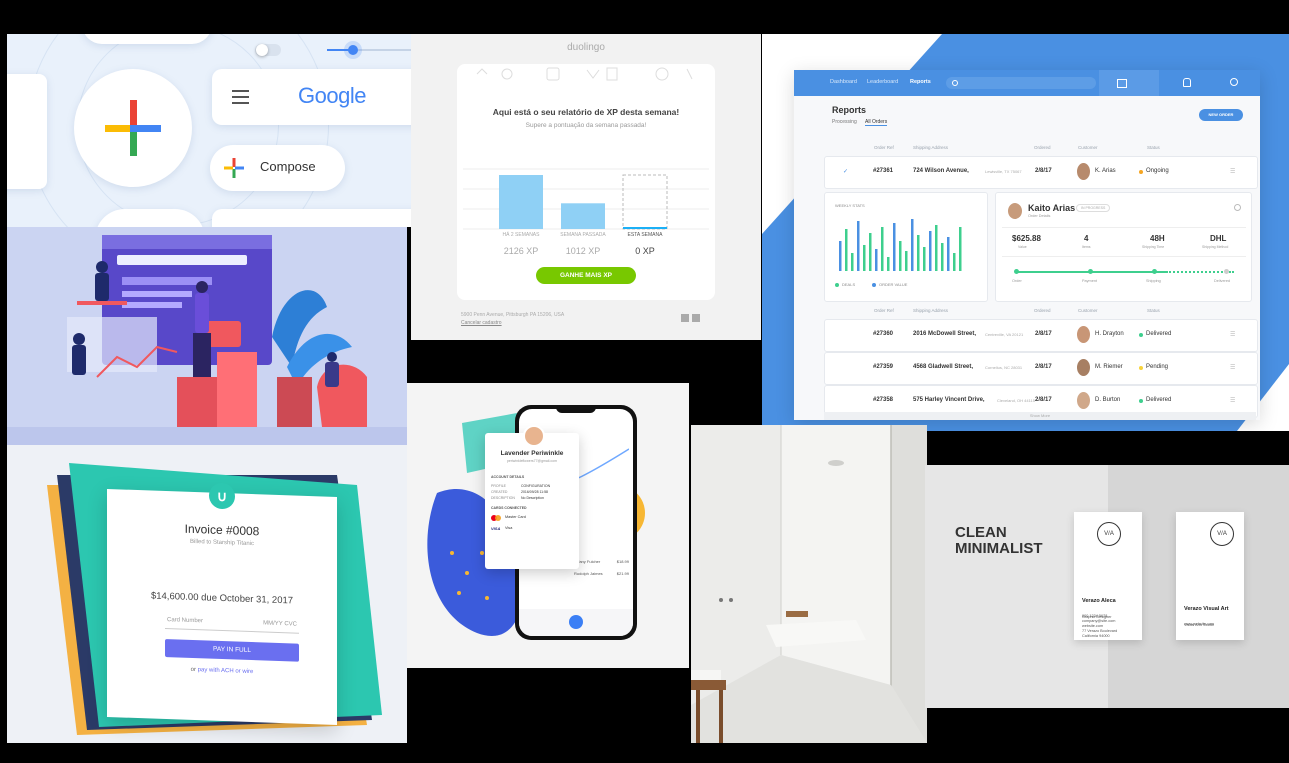 This screenshot has width=1289, height=763. Describe the element at coordinates (372, 50) in the screenshot. I see `slider` at that location.